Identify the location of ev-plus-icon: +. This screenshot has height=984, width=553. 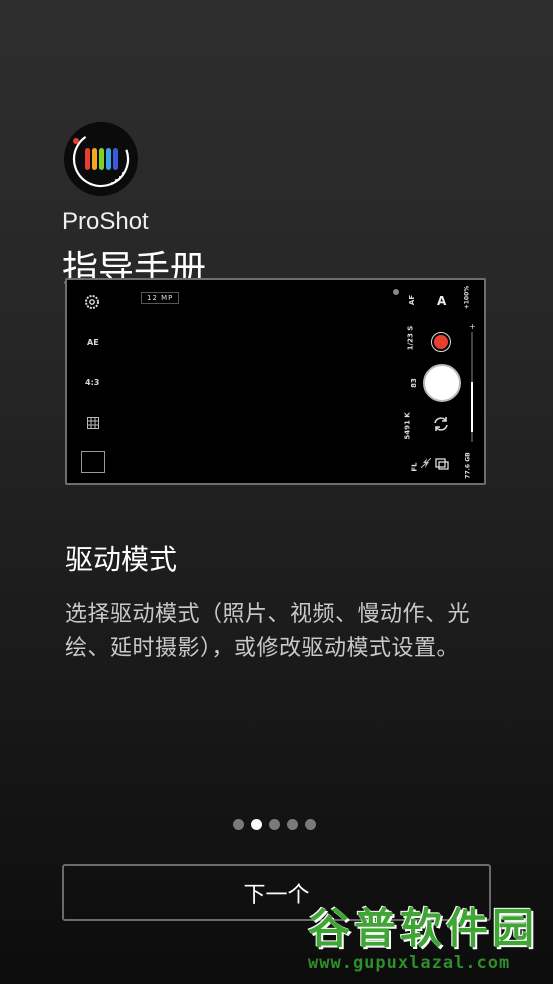
(472, 326).